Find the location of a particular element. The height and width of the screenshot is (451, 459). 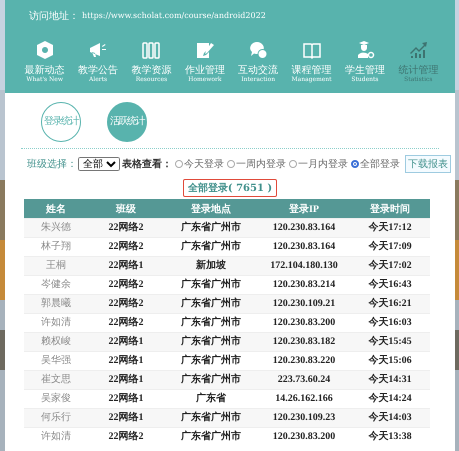

rising-chart-icon is located at coordinates (418, 50).